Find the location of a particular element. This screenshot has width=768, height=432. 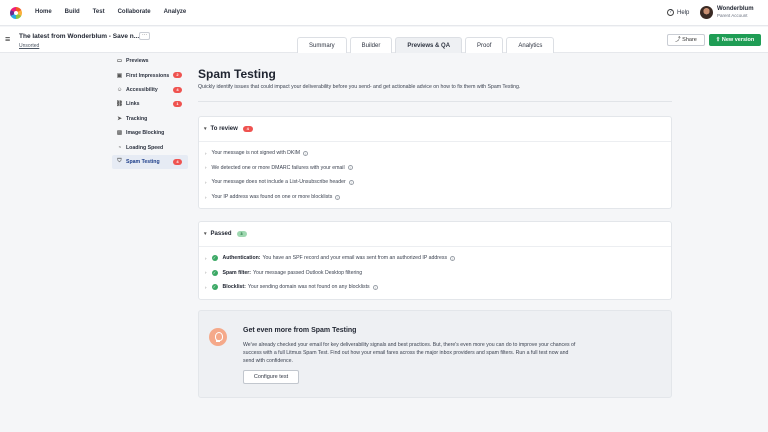

avatar is located at coordinates (706, 12).